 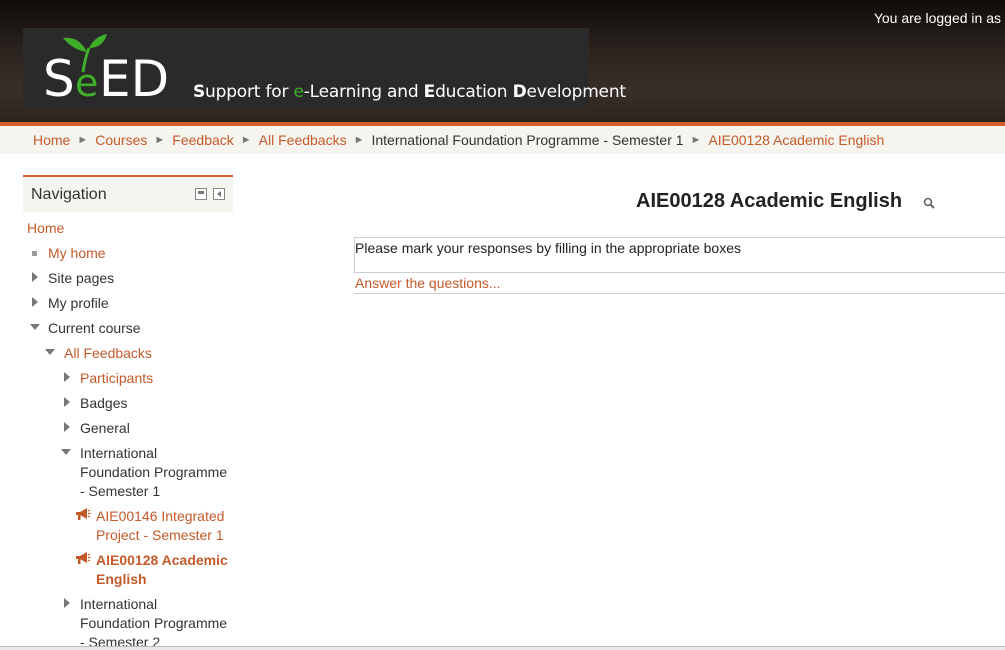 What do you see at coordinates (118, 453) in the screenshot?
I see `nav-ifp-semester-1-line1: International` at bounding box center [118, 453].